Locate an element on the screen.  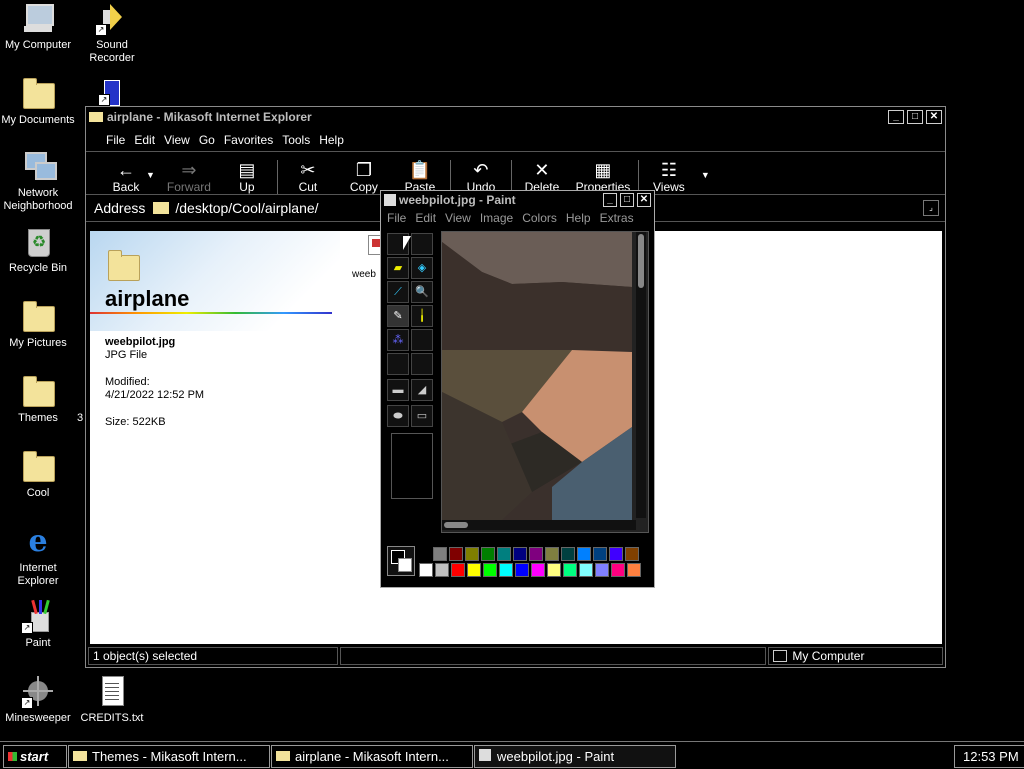
desktop-icon-minesweeper: ↗ Minesweeper is located at coordinates (38, 700).